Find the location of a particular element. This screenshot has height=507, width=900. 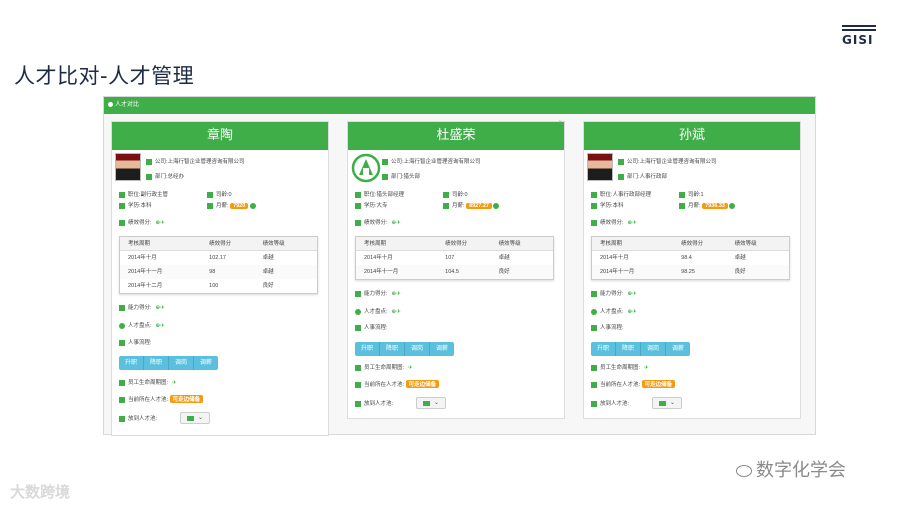

group-icon is located at coordinates (122, 325).